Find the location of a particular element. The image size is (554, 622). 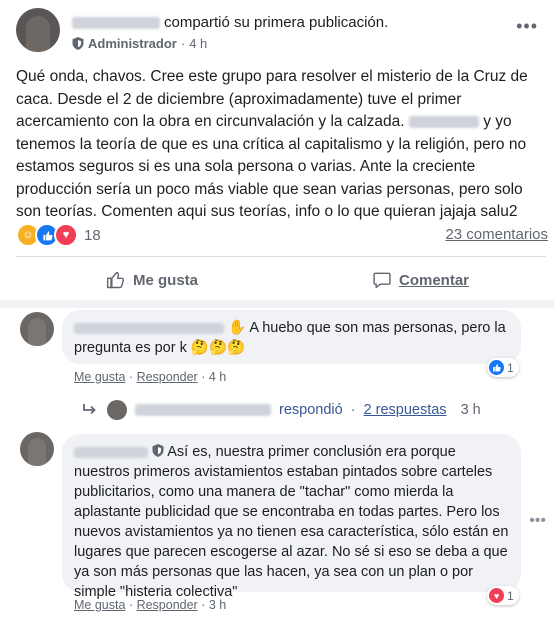

reaction-count: 18 is located at coordinates (92, 235).